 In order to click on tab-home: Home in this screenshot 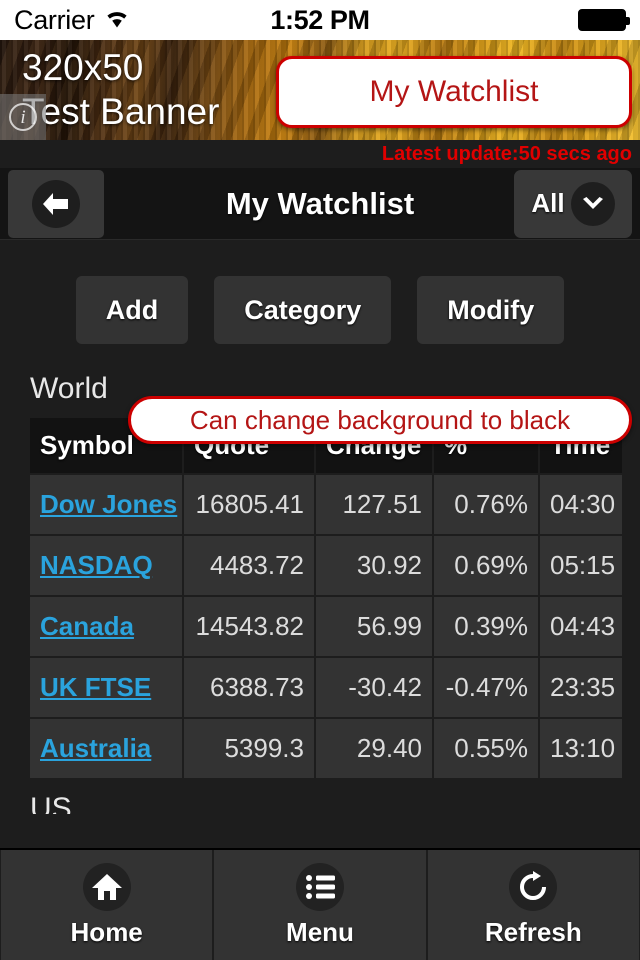, I will do `click(107, 905)`.